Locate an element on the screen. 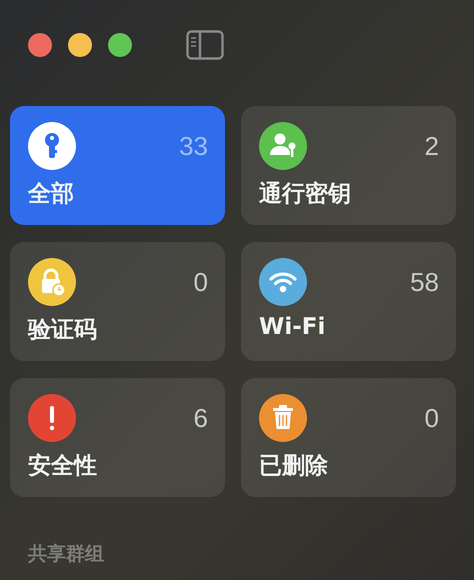 This screenshot has height=580, width=474. zoom-button is located at coordinates (120, 45).